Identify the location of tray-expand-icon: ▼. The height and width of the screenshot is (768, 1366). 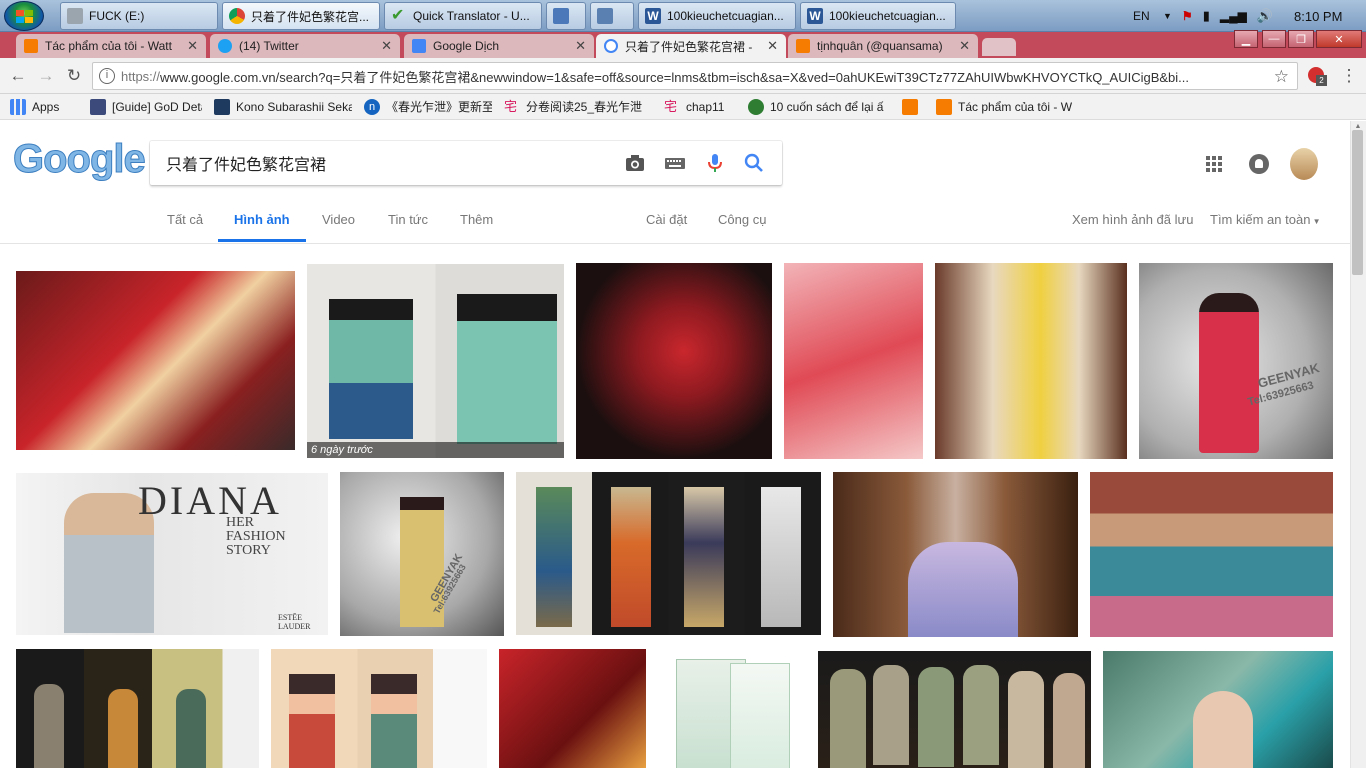
(1167, 16).